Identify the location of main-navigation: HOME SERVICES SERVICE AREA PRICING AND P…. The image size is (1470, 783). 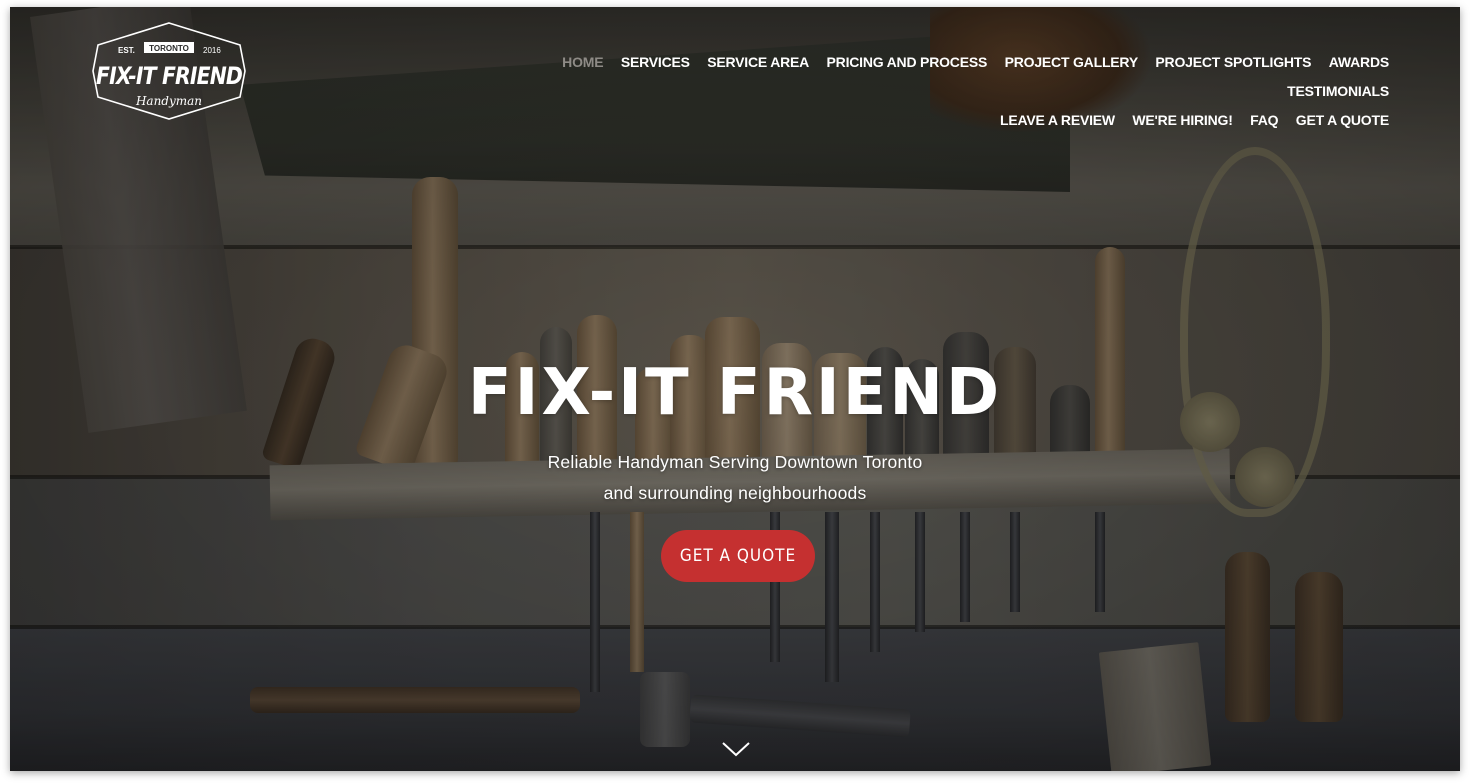
(939, 91).